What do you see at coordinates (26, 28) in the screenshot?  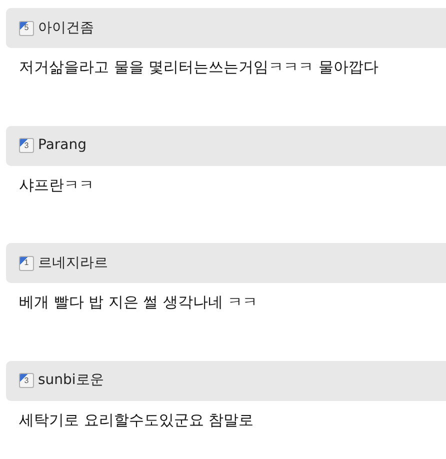 I see `level-badge-icon: 5` at bounding box center [26, 28].